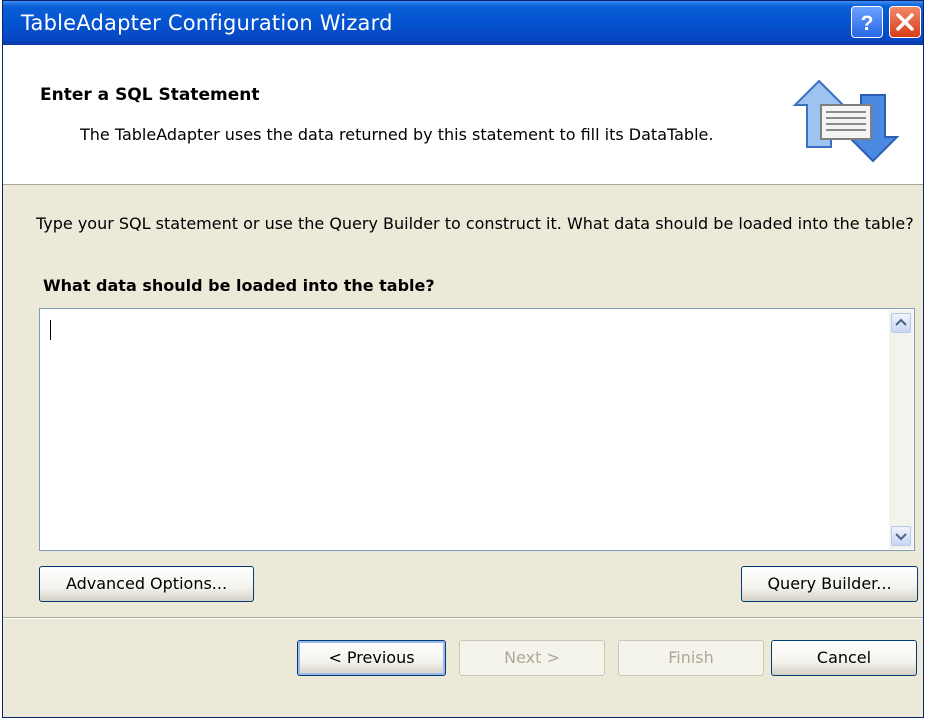 The width and height of the screenshot is (933, 725). Describe the element at coordinates (691, 658) in the screenshot. I see `finish-button: Finish` at that location.